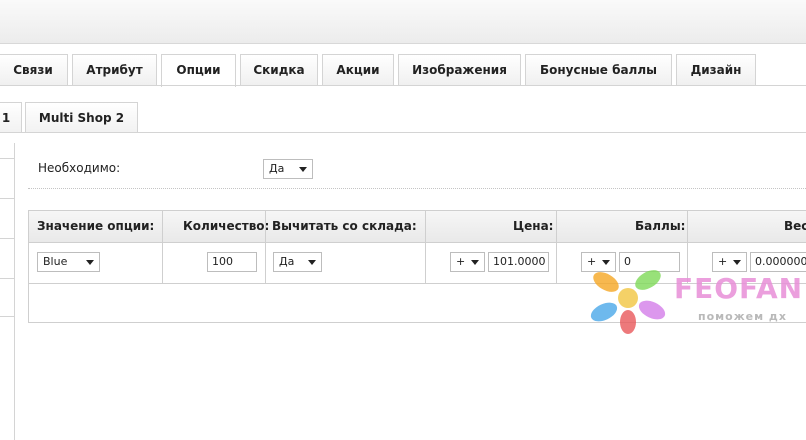 This screenshot has width=806, height=440. Describe the element at coordinates (533, 226) in the screenshot. I see `header-price: Цена:` at that location.